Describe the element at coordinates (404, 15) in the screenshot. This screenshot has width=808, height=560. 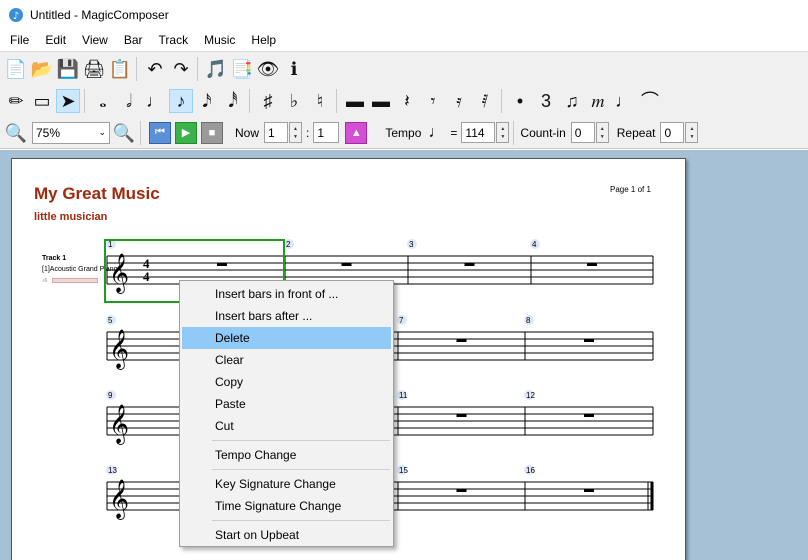
I see `title-bar: ♪ Untitled - MagicComposer` at that location.